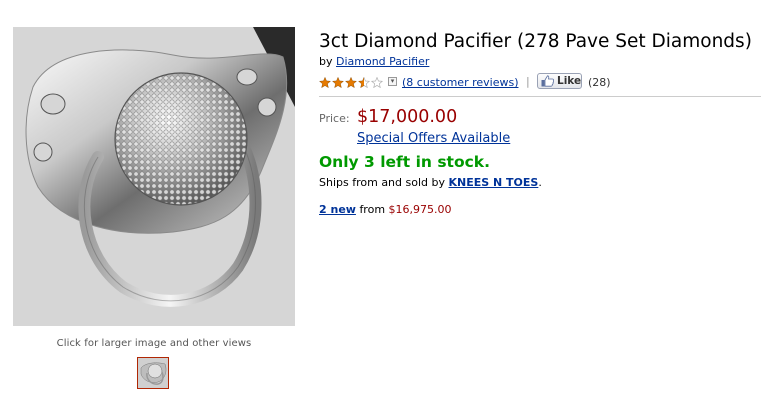 Image resolution: width=761 pixels, height=403 pixels. What do you see at coordinates (494, 182) in the screenshot?
I see `seller-link: KNEES N TOES` at bounding box center [494, 182].